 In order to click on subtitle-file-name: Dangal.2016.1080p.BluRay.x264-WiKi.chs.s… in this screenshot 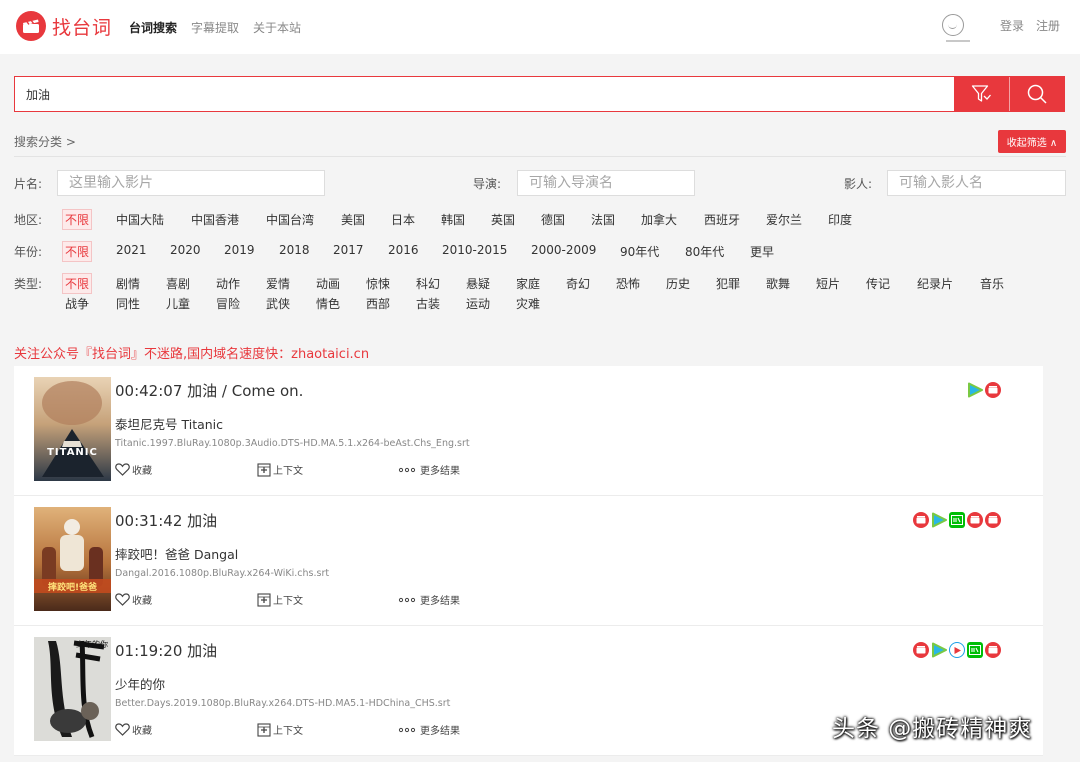, I will do `click(222, 573)`.